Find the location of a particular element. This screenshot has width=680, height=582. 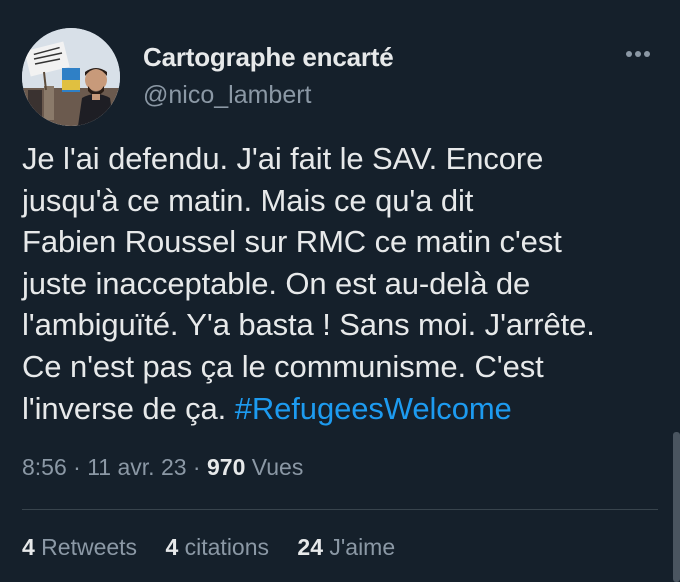

retweets-stat: 4 Retweets is located at coordinates (79, 547).